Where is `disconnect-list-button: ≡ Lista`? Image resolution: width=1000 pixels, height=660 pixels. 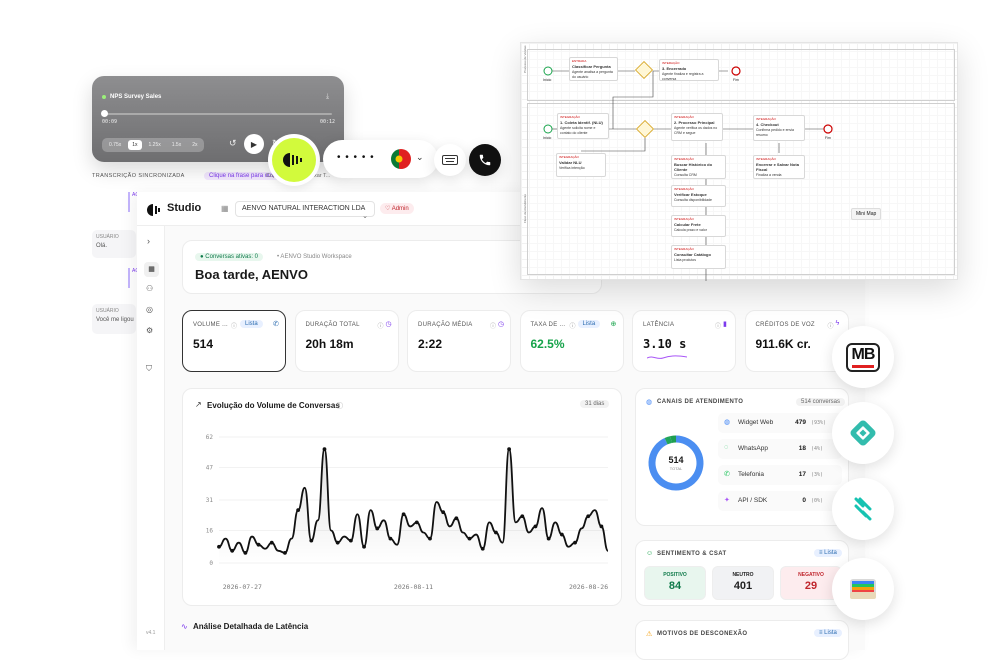
disconnect-list-button: ≡ Lista is located at coordinates (828, 633).